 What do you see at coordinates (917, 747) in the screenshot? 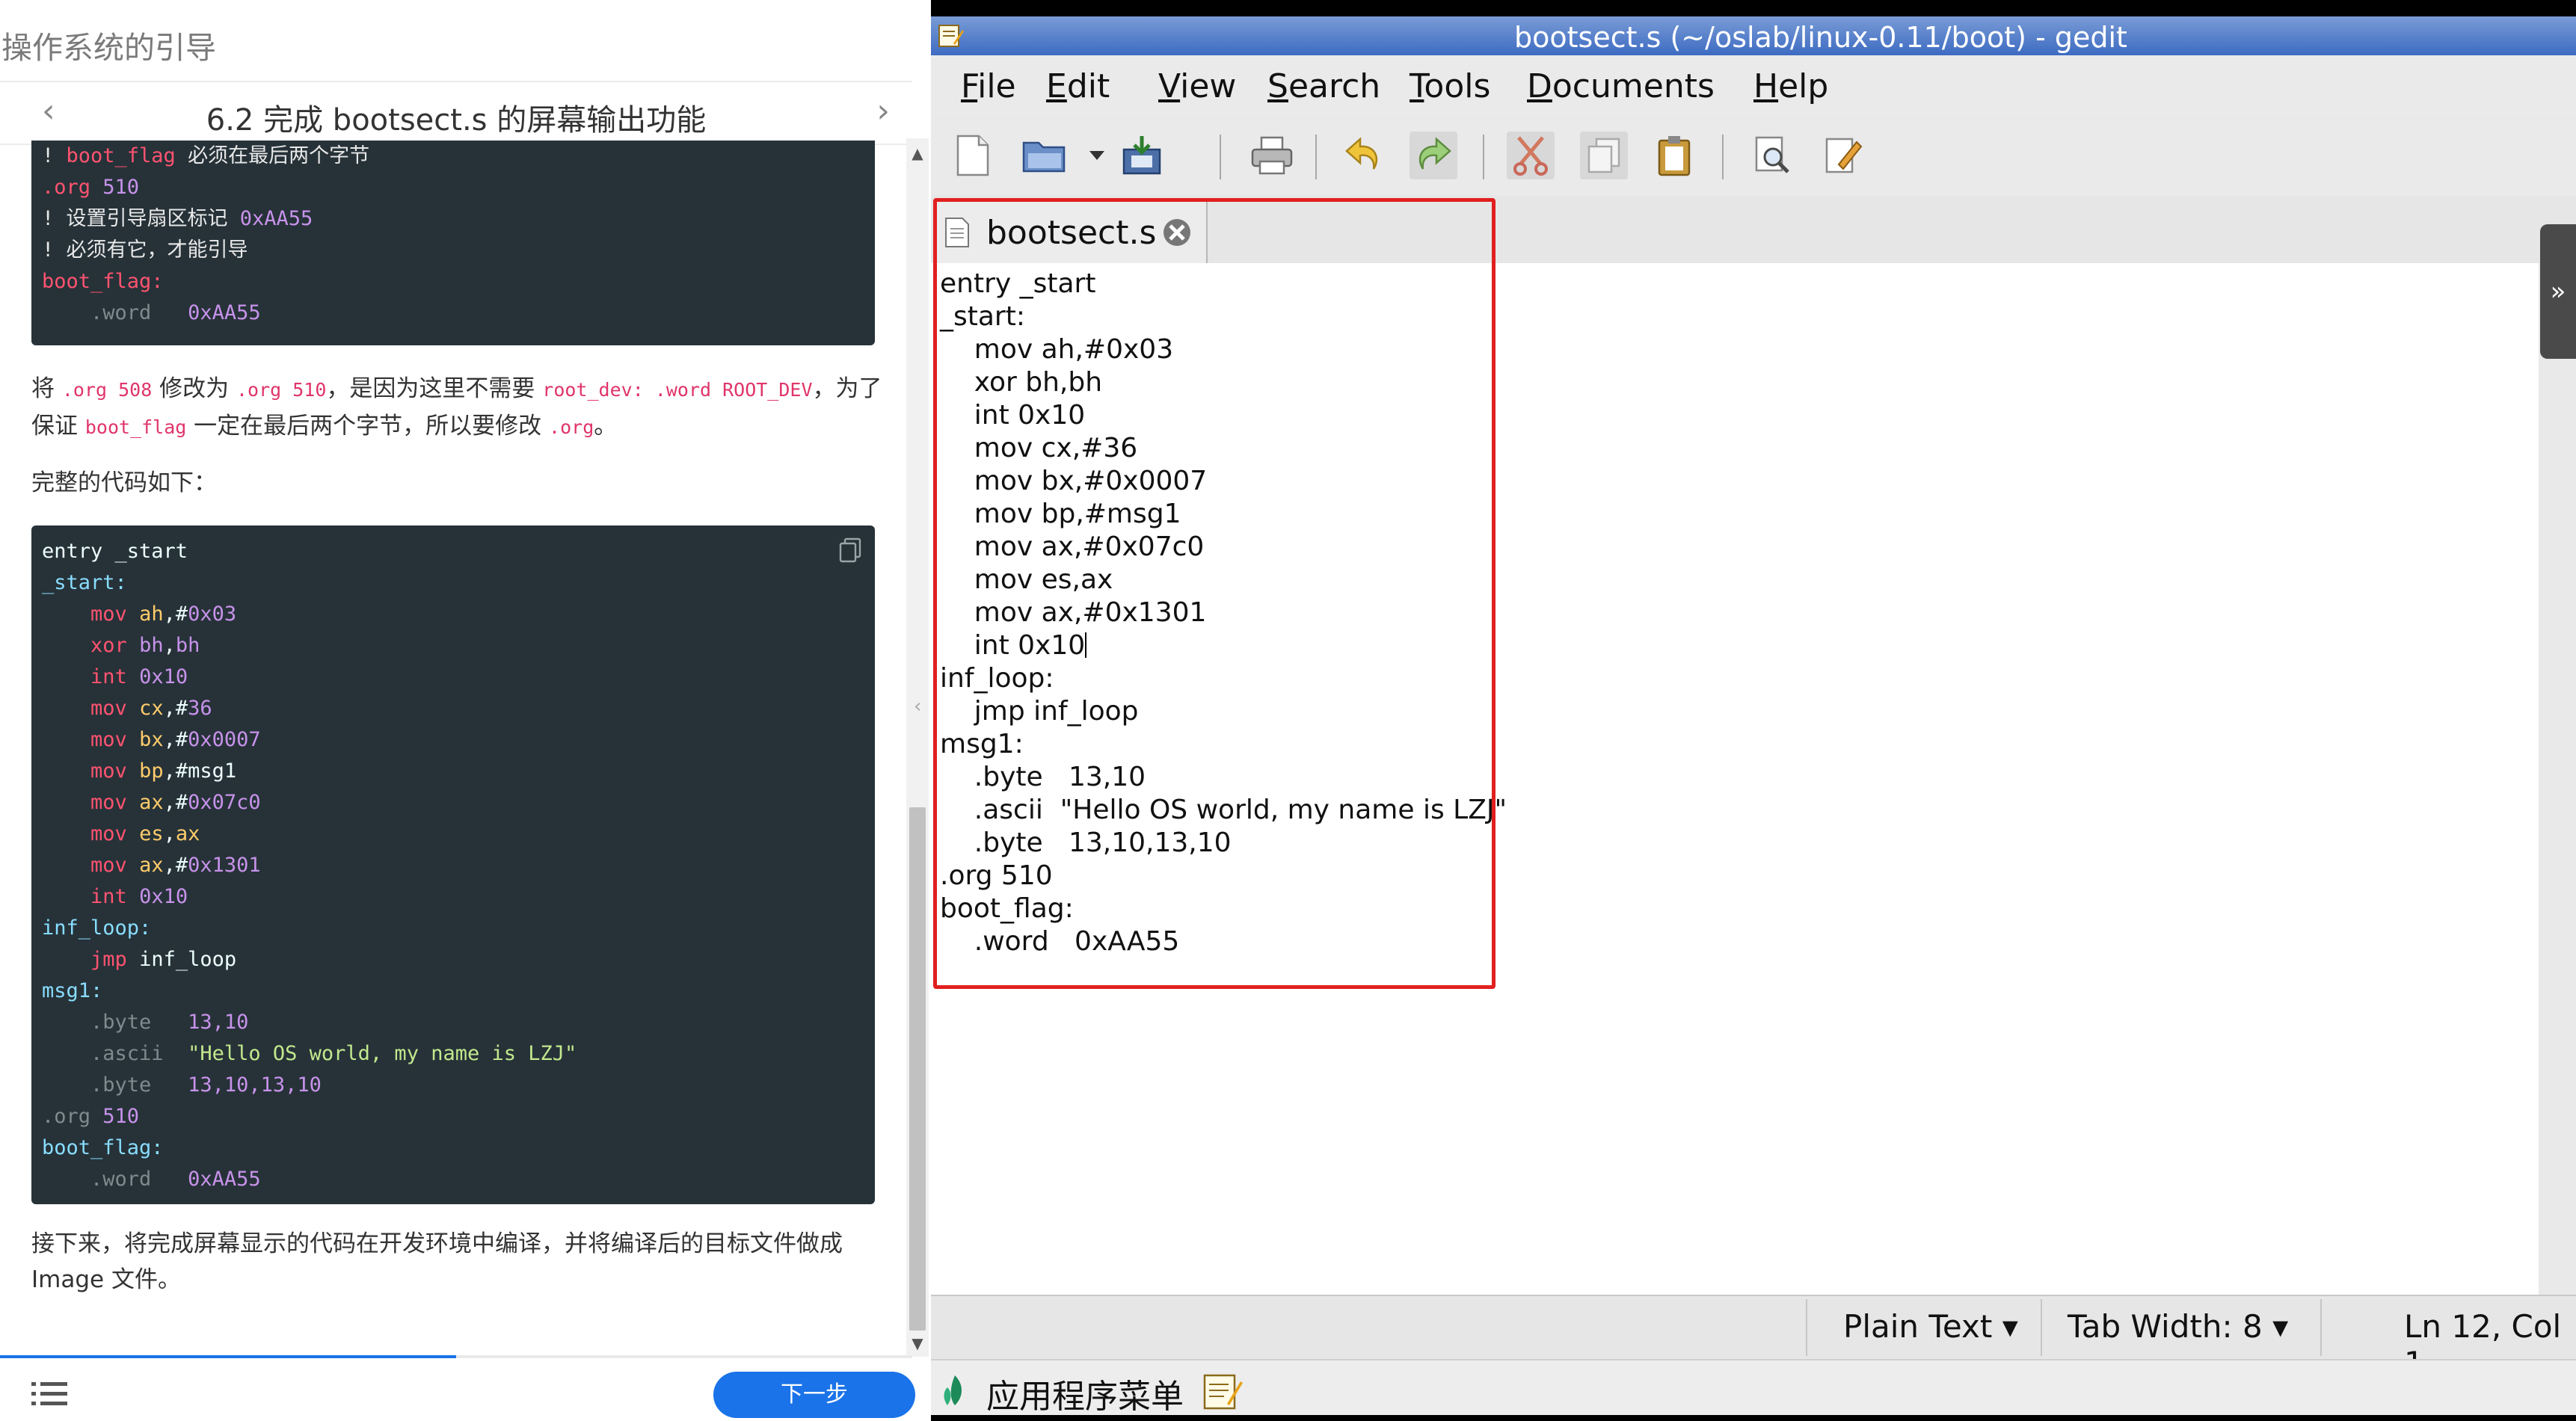
I see `scrollbar: ▲ ▼` at bounding box center [917, 747].